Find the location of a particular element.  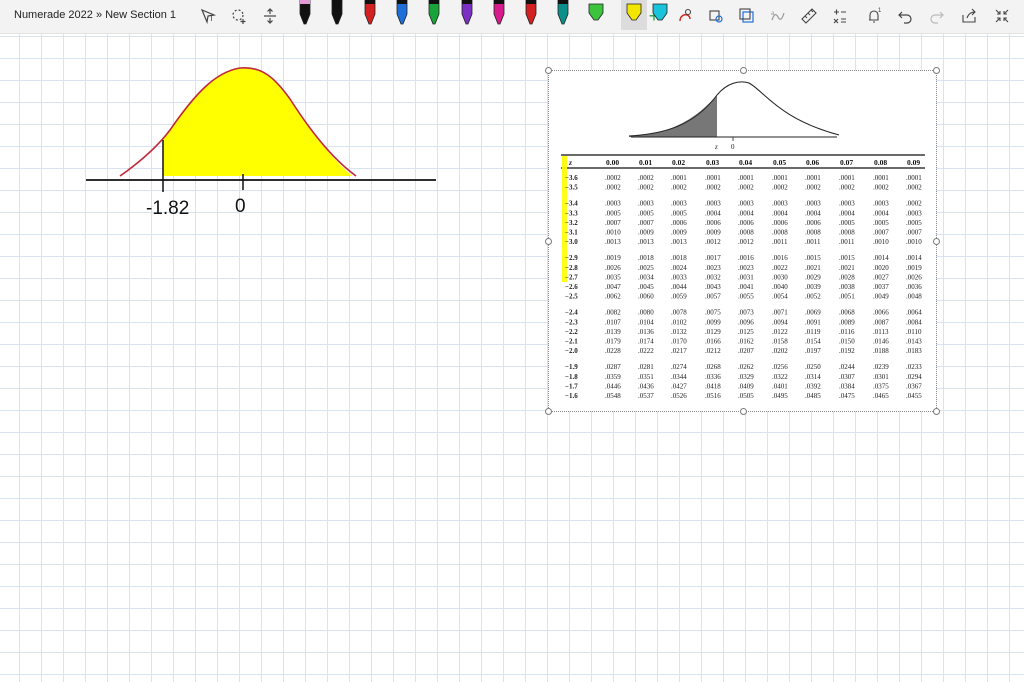

lasso-copy-icon is located at coordinates (747, 16).